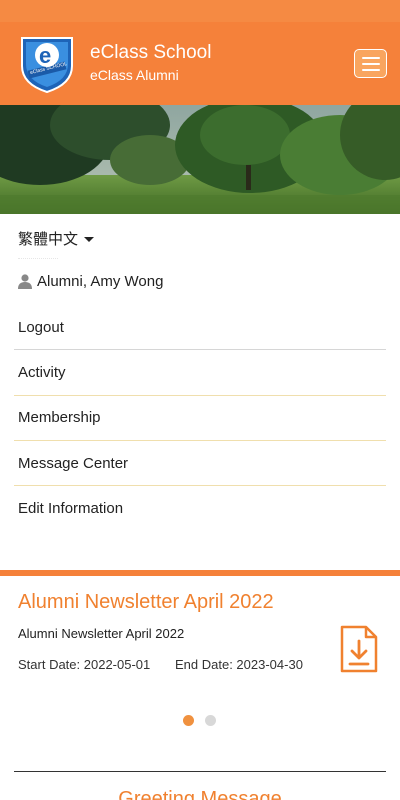 The width and height of the screenshot is (400, 800). What do you see at coordinates (200, 373) in the screenshot?
I see `menu-item-activity: Activity` at bounding box center [200, 373].